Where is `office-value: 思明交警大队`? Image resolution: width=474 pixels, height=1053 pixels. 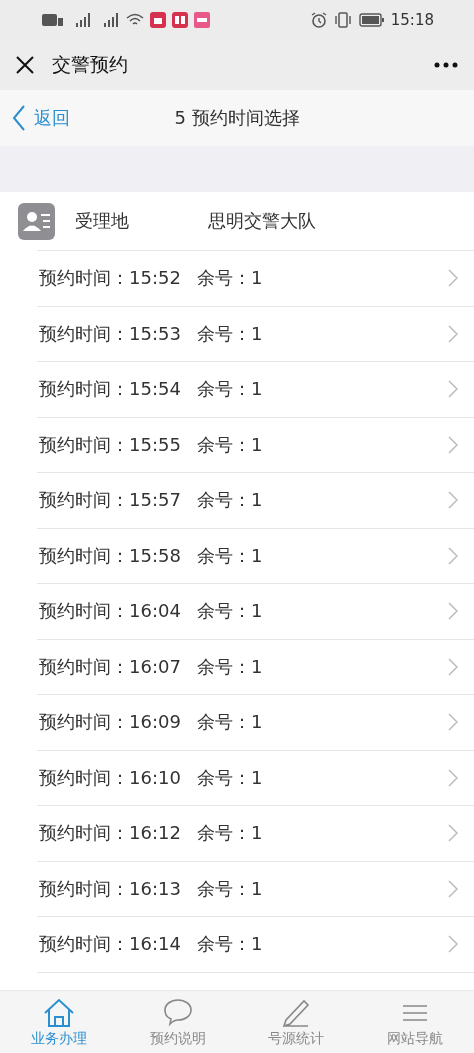
office-value: 思明交警大队 is located at coordinates (262, 221).